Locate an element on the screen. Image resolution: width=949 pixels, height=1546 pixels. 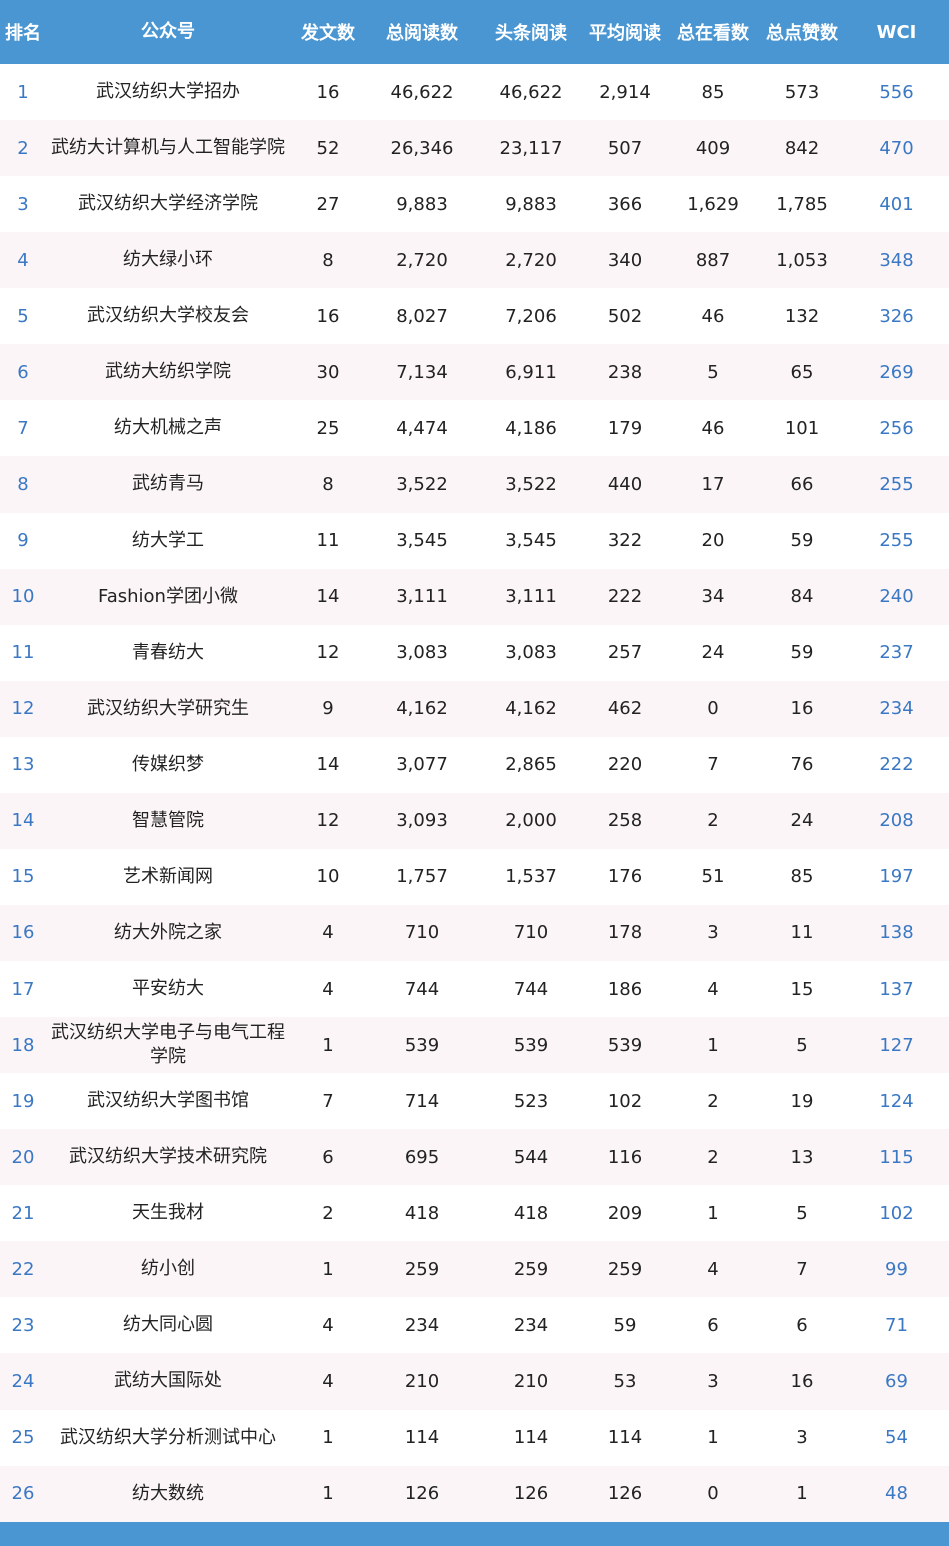
cell-wci: 69 is located at coordinates (896, 1381).